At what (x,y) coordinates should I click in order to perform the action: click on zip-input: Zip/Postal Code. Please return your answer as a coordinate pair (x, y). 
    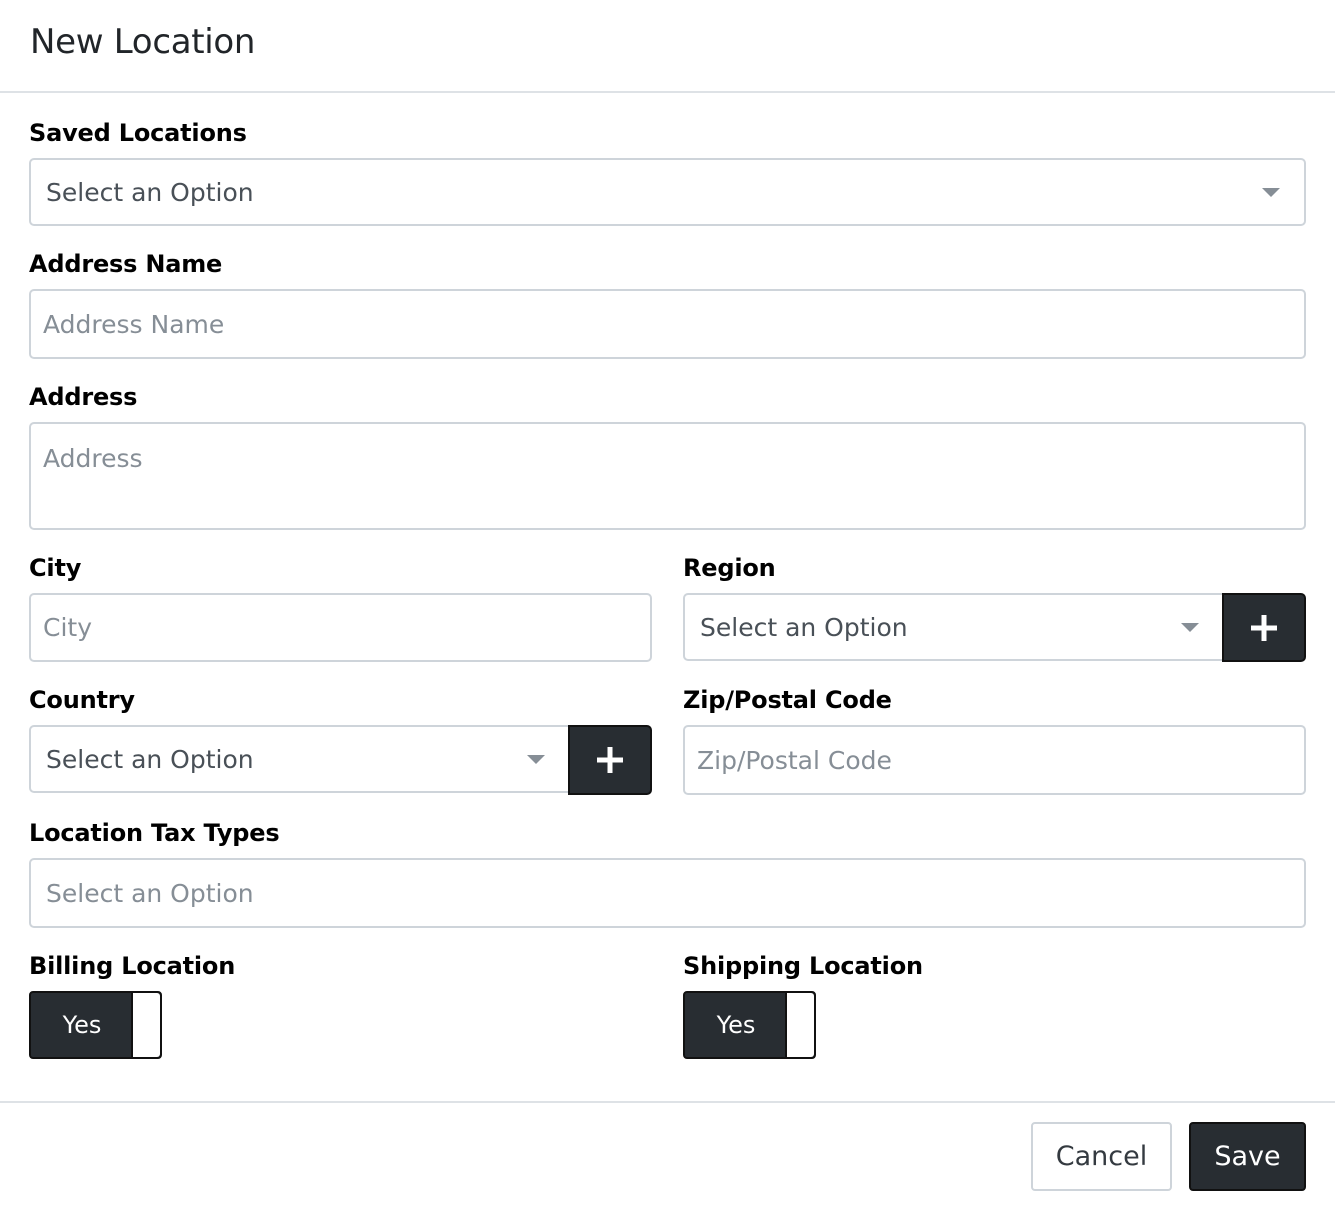
    Looking at the image, I should click on (994, 760).